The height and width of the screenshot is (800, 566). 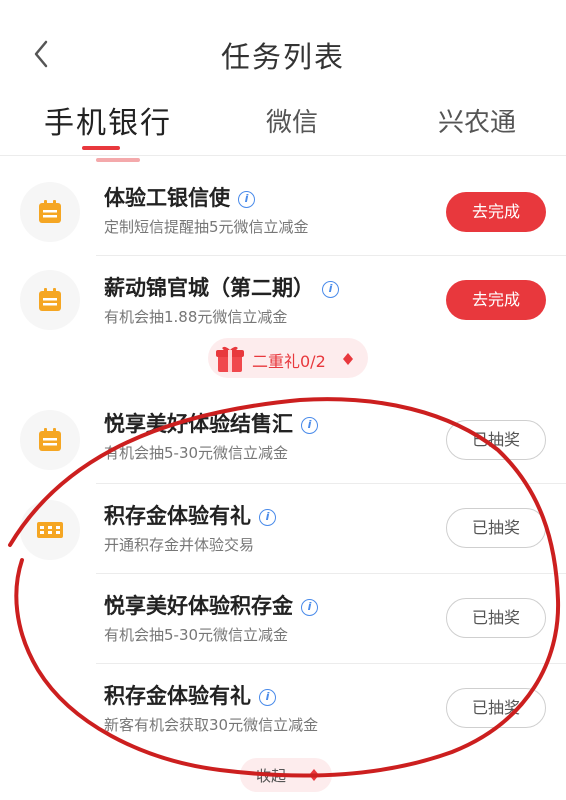 I want to click on gift-progress-pill: 二重礼0/2, so click(x=288, y=358).